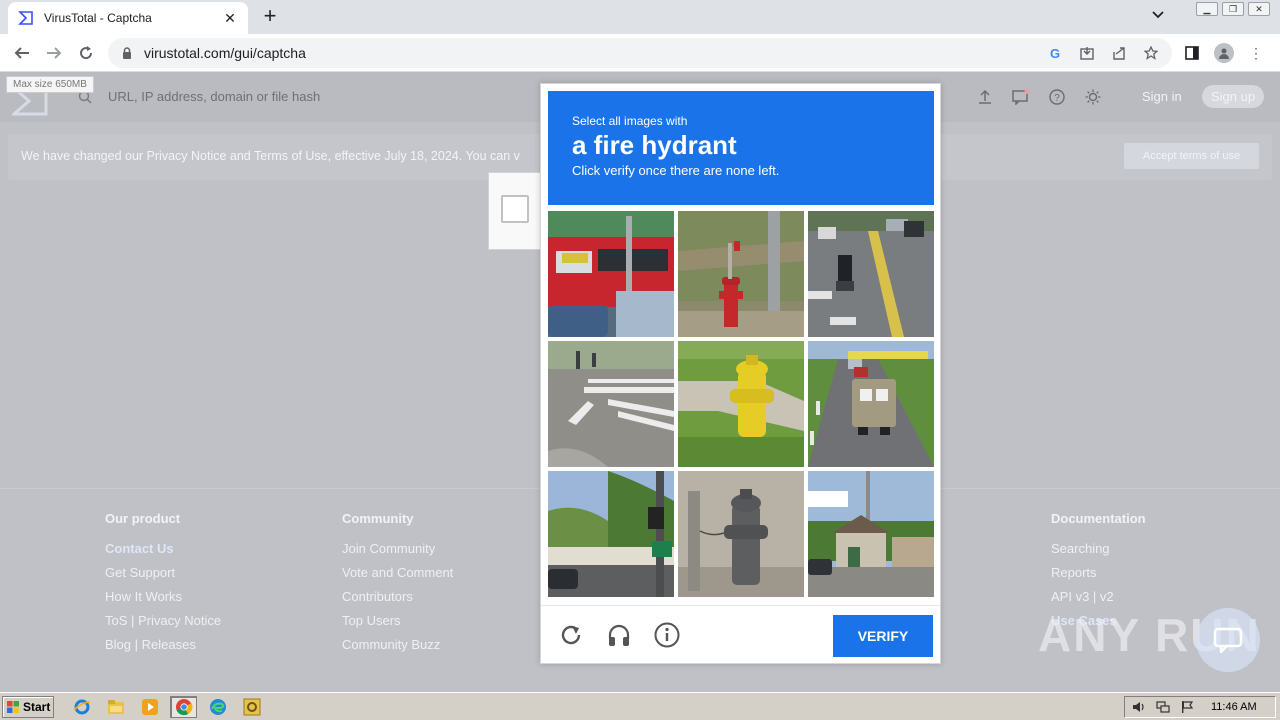  I want to click on tab-close-icon: ✕, so click(230, 18).